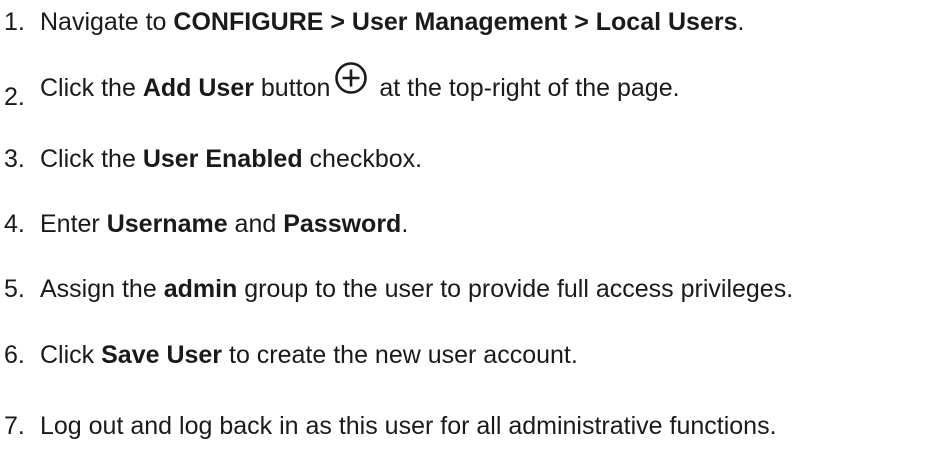 This screenshot has width=929, height=470. What do you see at coordinates (102, 289) in the screenshot?
I see `step-text-part: Assign the` at bounding box center [102, 289].